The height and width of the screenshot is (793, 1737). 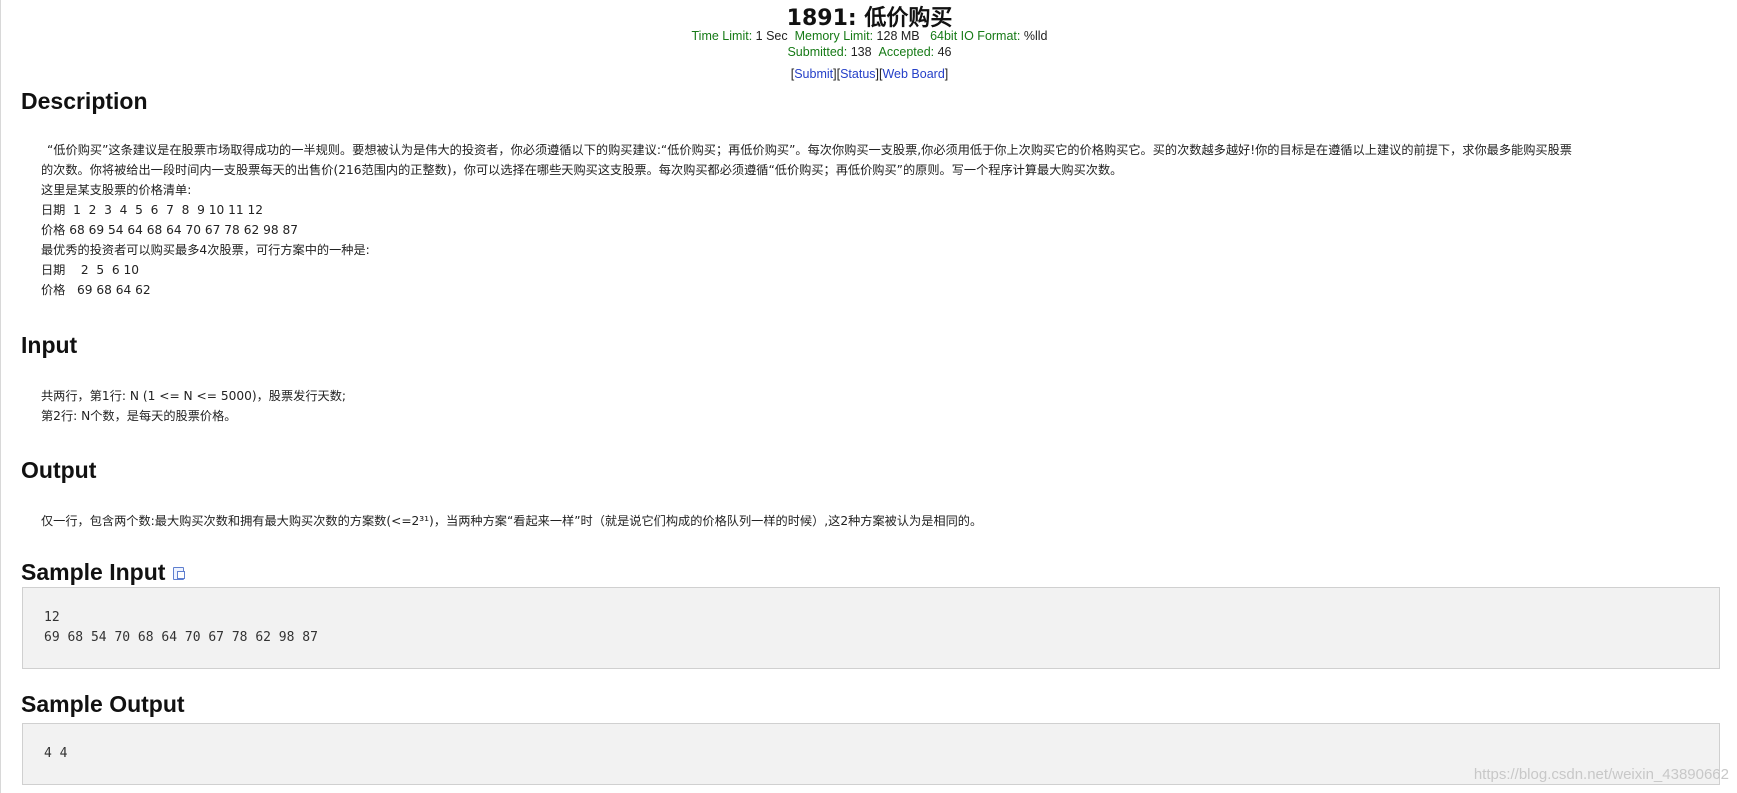 I want to click on status-link: Status, so click(x=857, y=74).